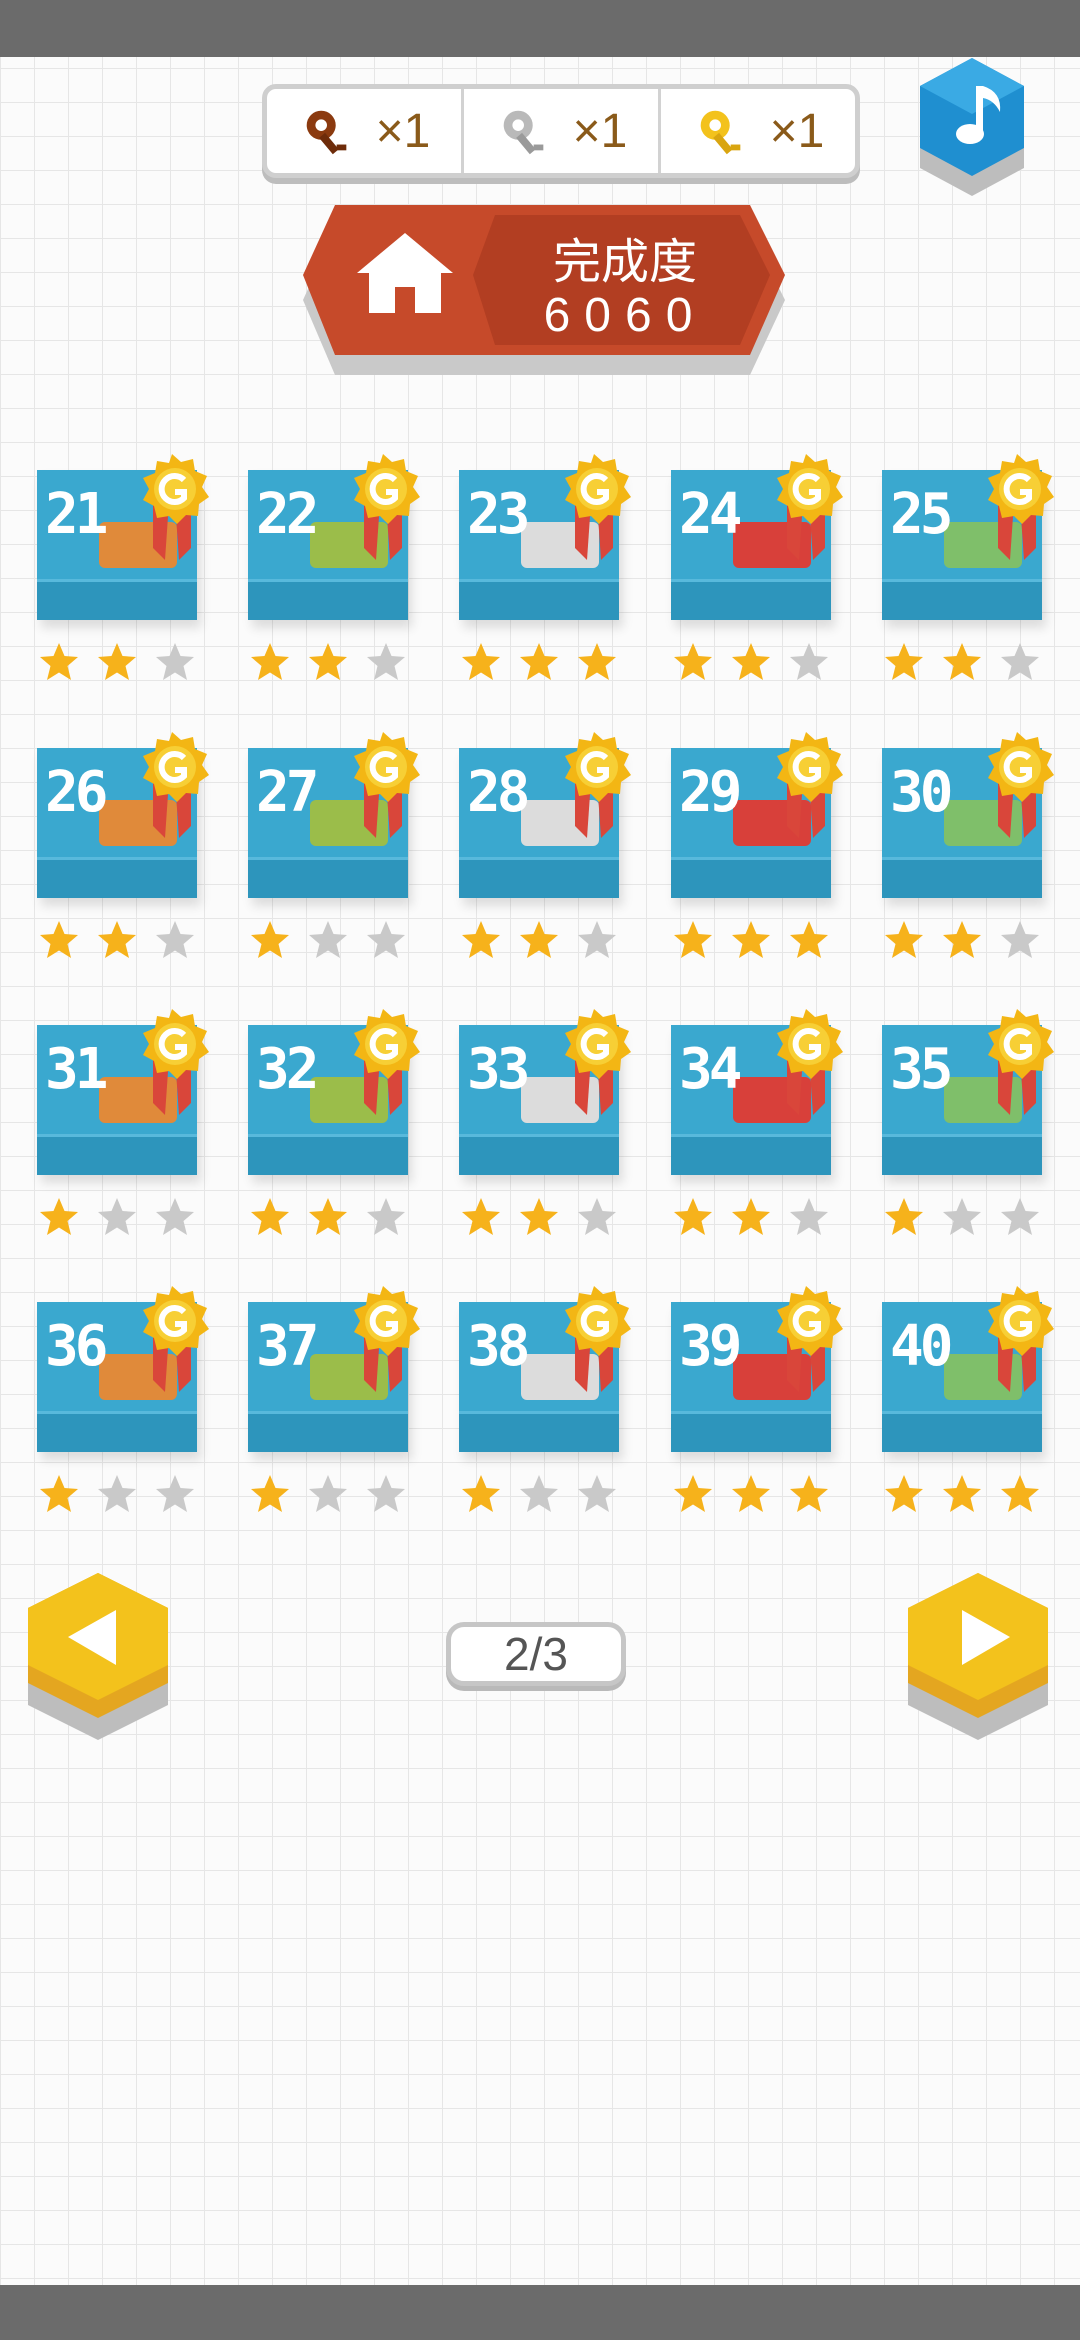 The height and width of the screenshot is (2340, 1080). What do you see at coordinates (123, 1122) in the screenshot?
I see `level-card: 31` at bounding box center [123, 1122].